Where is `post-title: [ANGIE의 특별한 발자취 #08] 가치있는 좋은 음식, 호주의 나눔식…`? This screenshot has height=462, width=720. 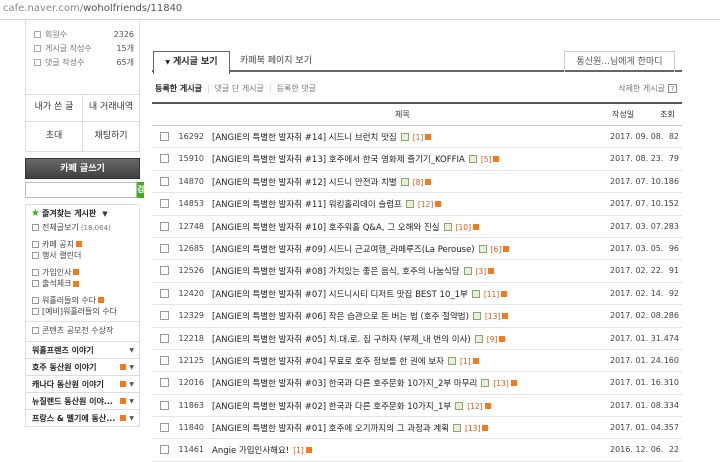
post-title: [ANGIE의 특별한 발자취 #08] 가치있는 좋은 음식, 호주의 나눔식… is located at coordinates (353, 271).